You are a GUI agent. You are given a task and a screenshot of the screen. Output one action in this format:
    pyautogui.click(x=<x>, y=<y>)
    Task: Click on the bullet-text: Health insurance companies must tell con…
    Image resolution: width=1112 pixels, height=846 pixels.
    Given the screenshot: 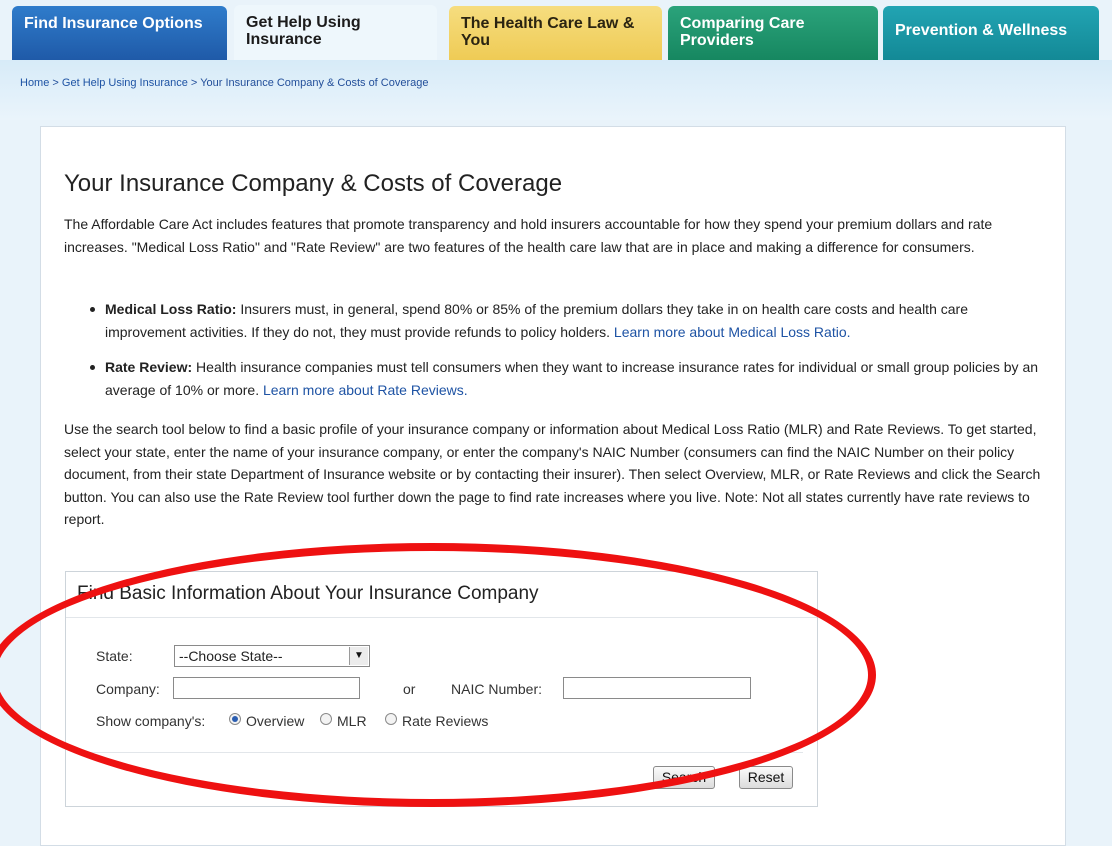 What is the action you would take?
    pyautogui.click(x=572, y=378)
    